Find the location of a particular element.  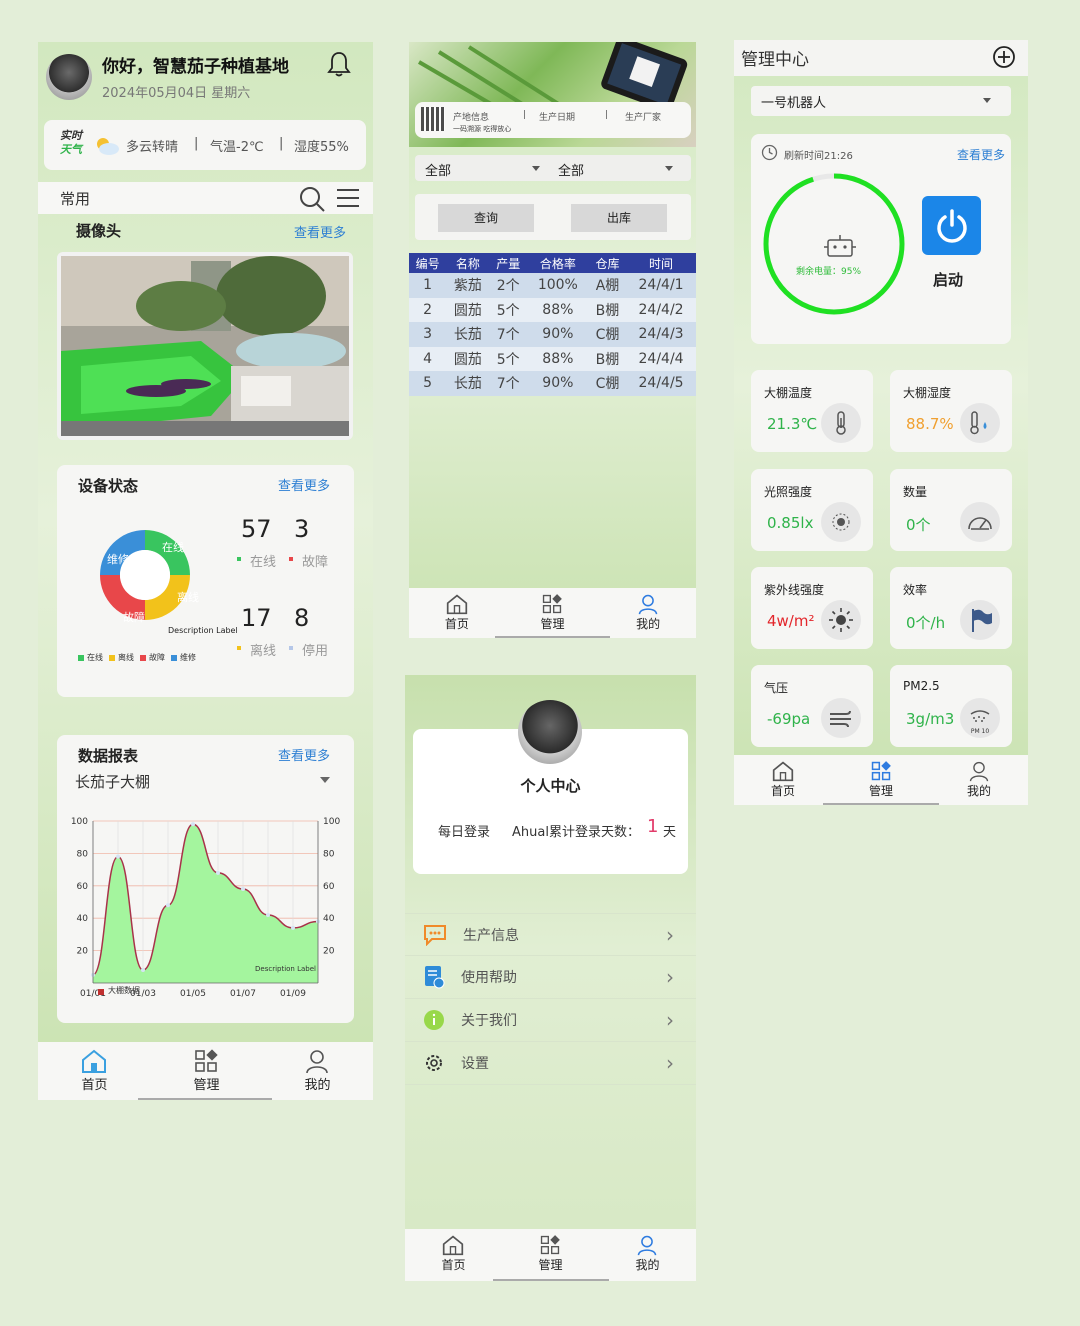

daily-login: 每日登录 is located at coordinates (464, 832).